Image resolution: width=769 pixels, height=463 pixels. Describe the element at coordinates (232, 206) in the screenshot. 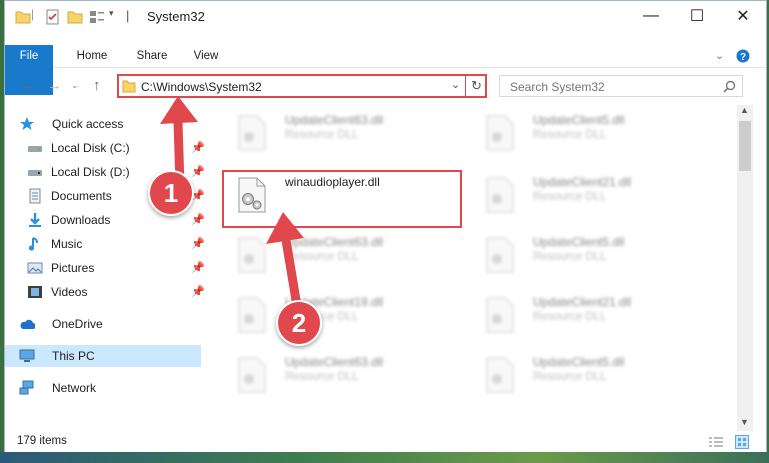

I see `annotation-arrows` at that location.